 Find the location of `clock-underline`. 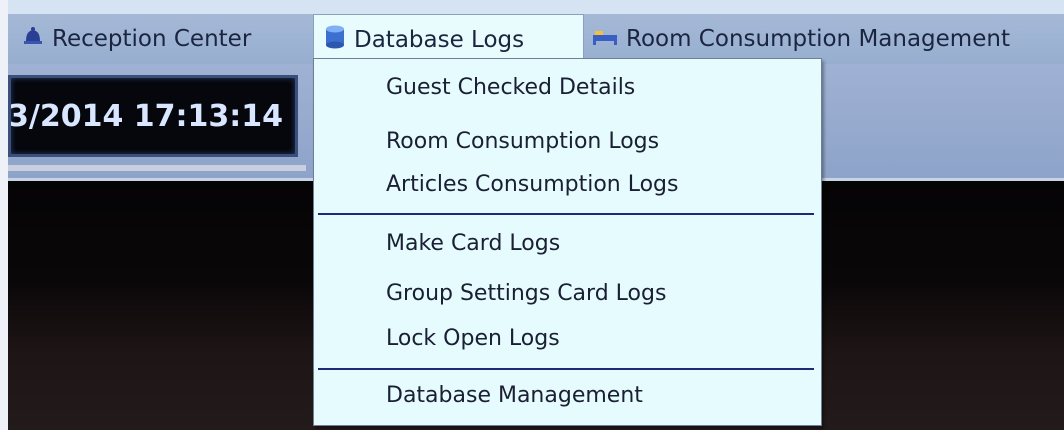

clock-underline is located at coordinates (157, 168).